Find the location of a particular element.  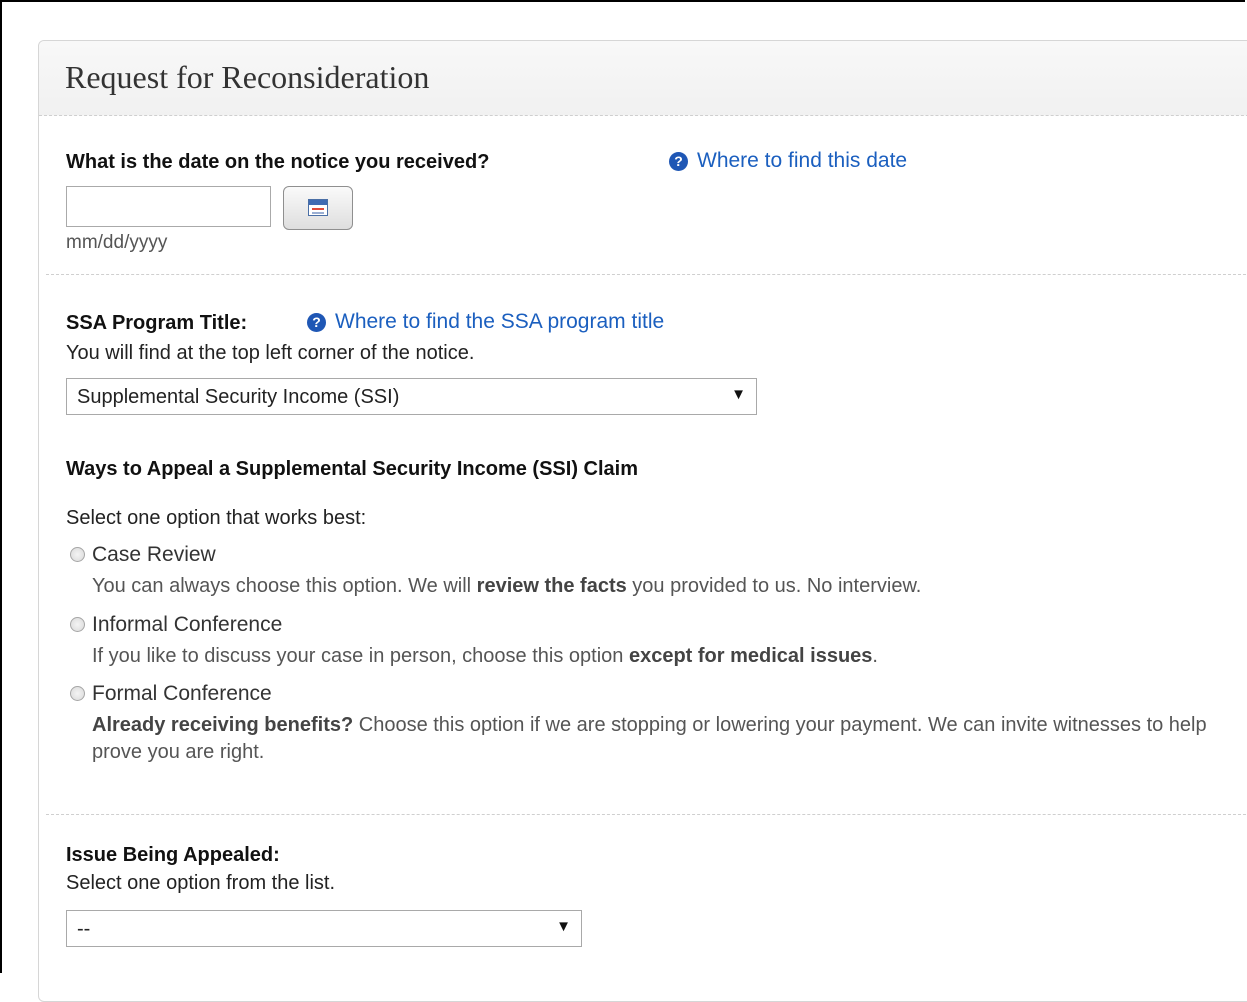

page-title: Request for Reconsideration is located at coordinates (247, 77).